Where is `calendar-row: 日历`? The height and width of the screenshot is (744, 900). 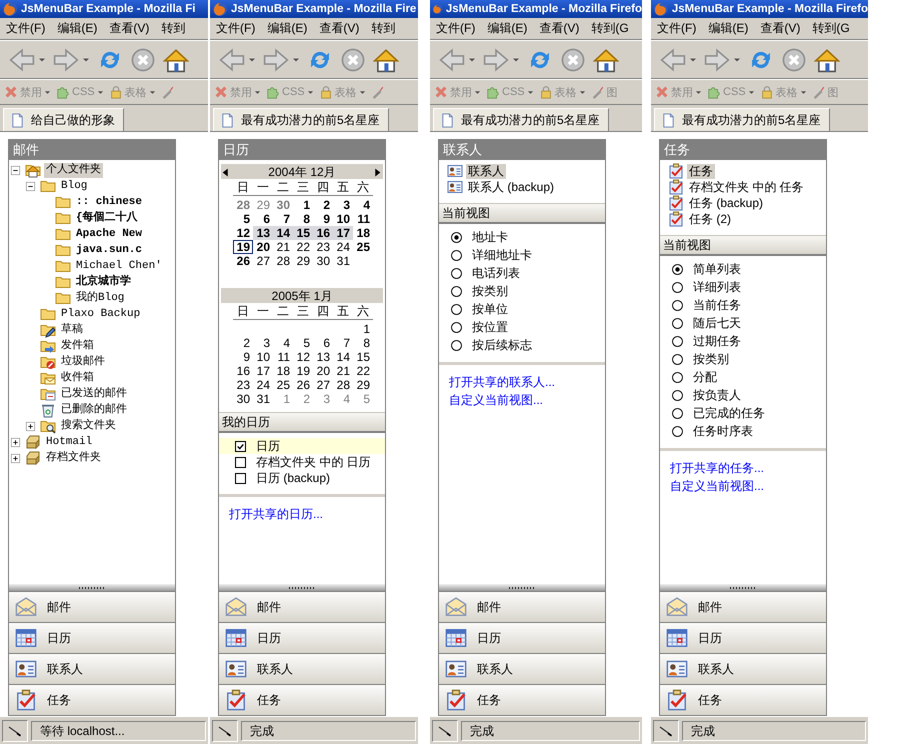
calendar-row: 日历 is located at coordinates (302, 446).